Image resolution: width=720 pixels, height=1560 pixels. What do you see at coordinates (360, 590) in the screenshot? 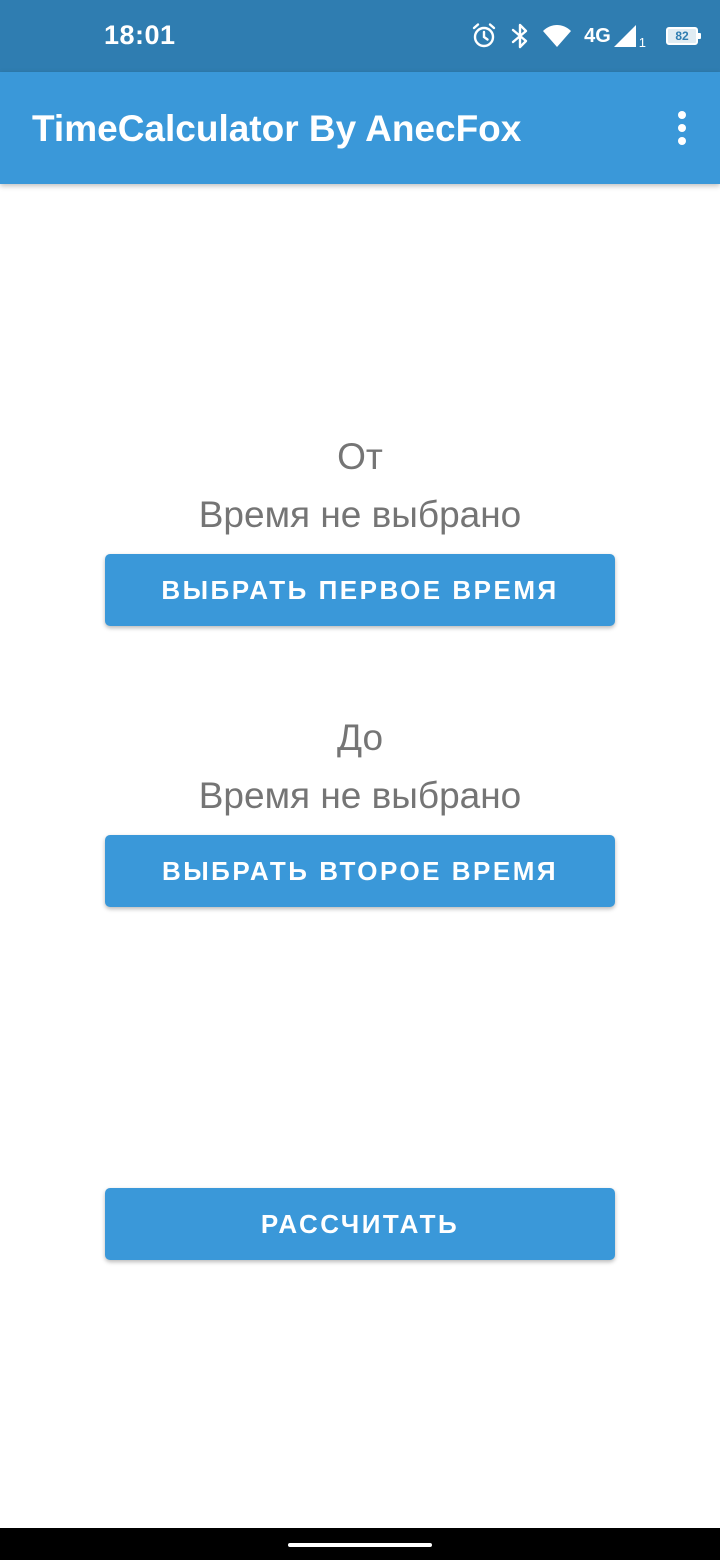
I see `select-first-time-button: ВЫБРАТЬ ПЕРВОЕ ВРЕМЯ` at bounding box center [360, 590].